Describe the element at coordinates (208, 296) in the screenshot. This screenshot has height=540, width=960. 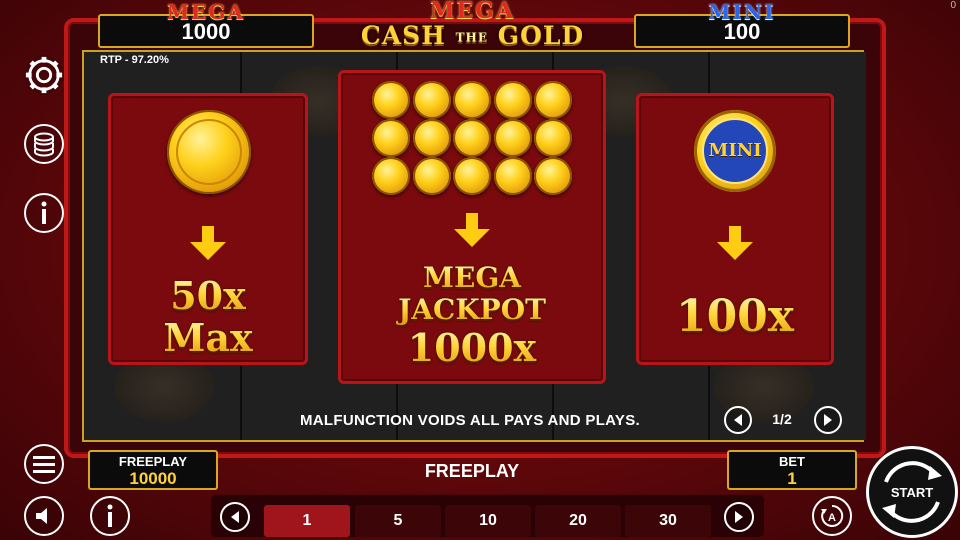
I see `panel-left-line1: 50x` at that location.